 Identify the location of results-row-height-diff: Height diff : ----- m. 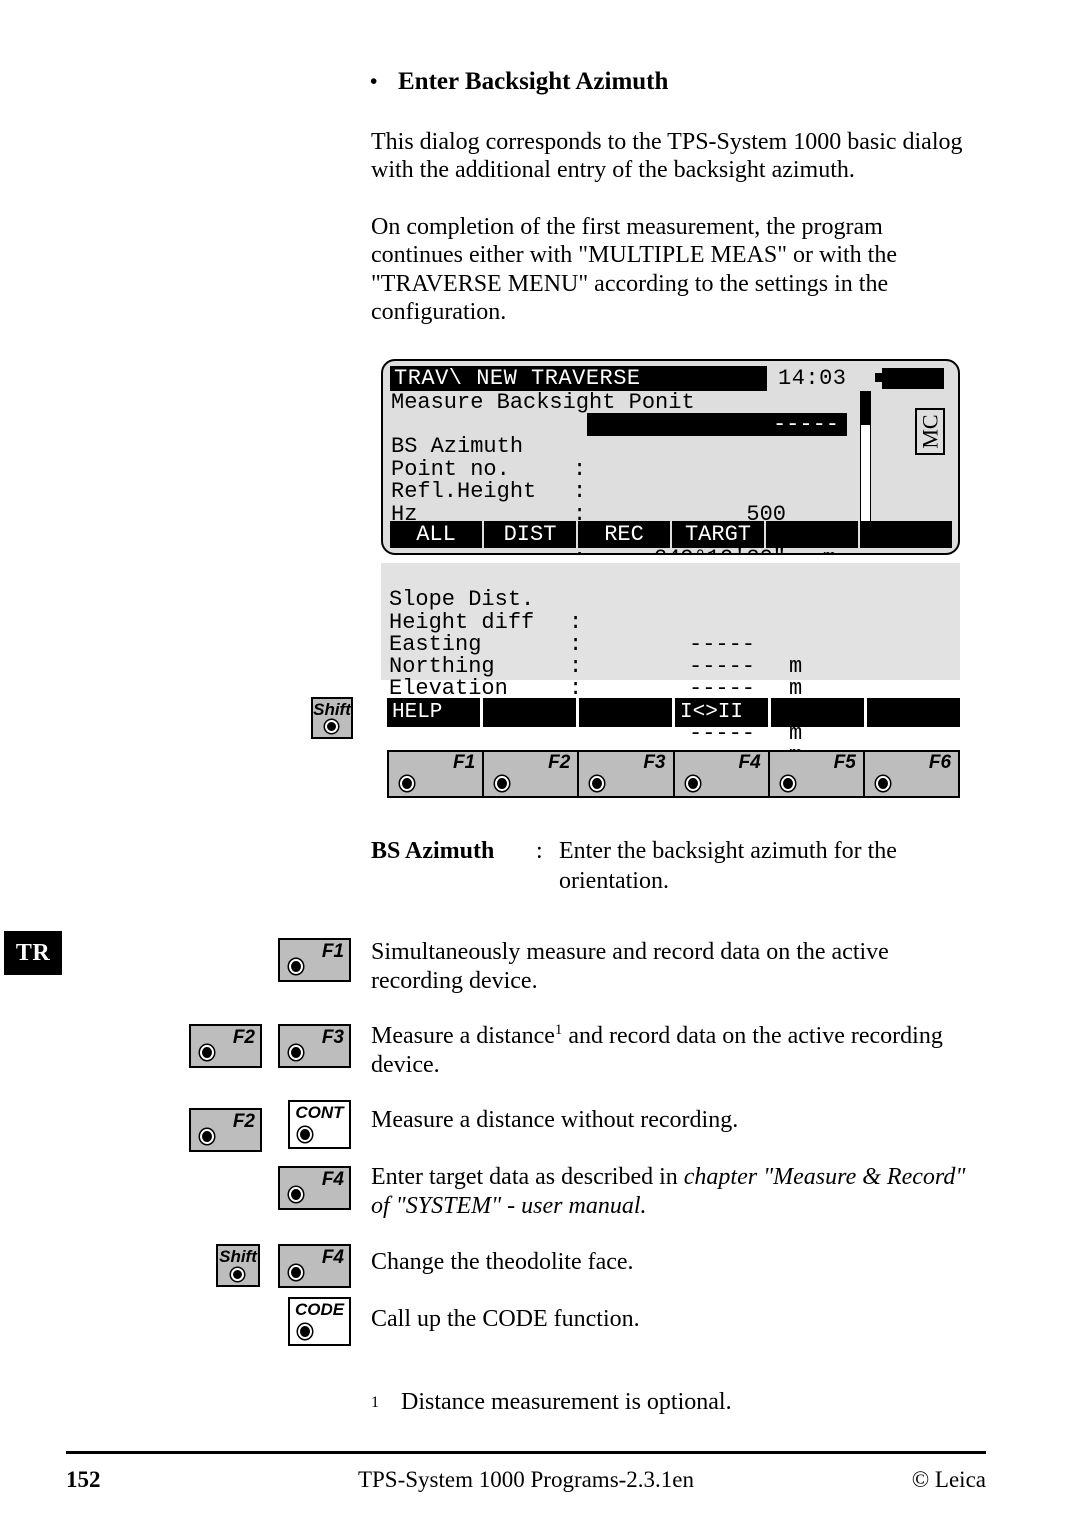
(624, 644).